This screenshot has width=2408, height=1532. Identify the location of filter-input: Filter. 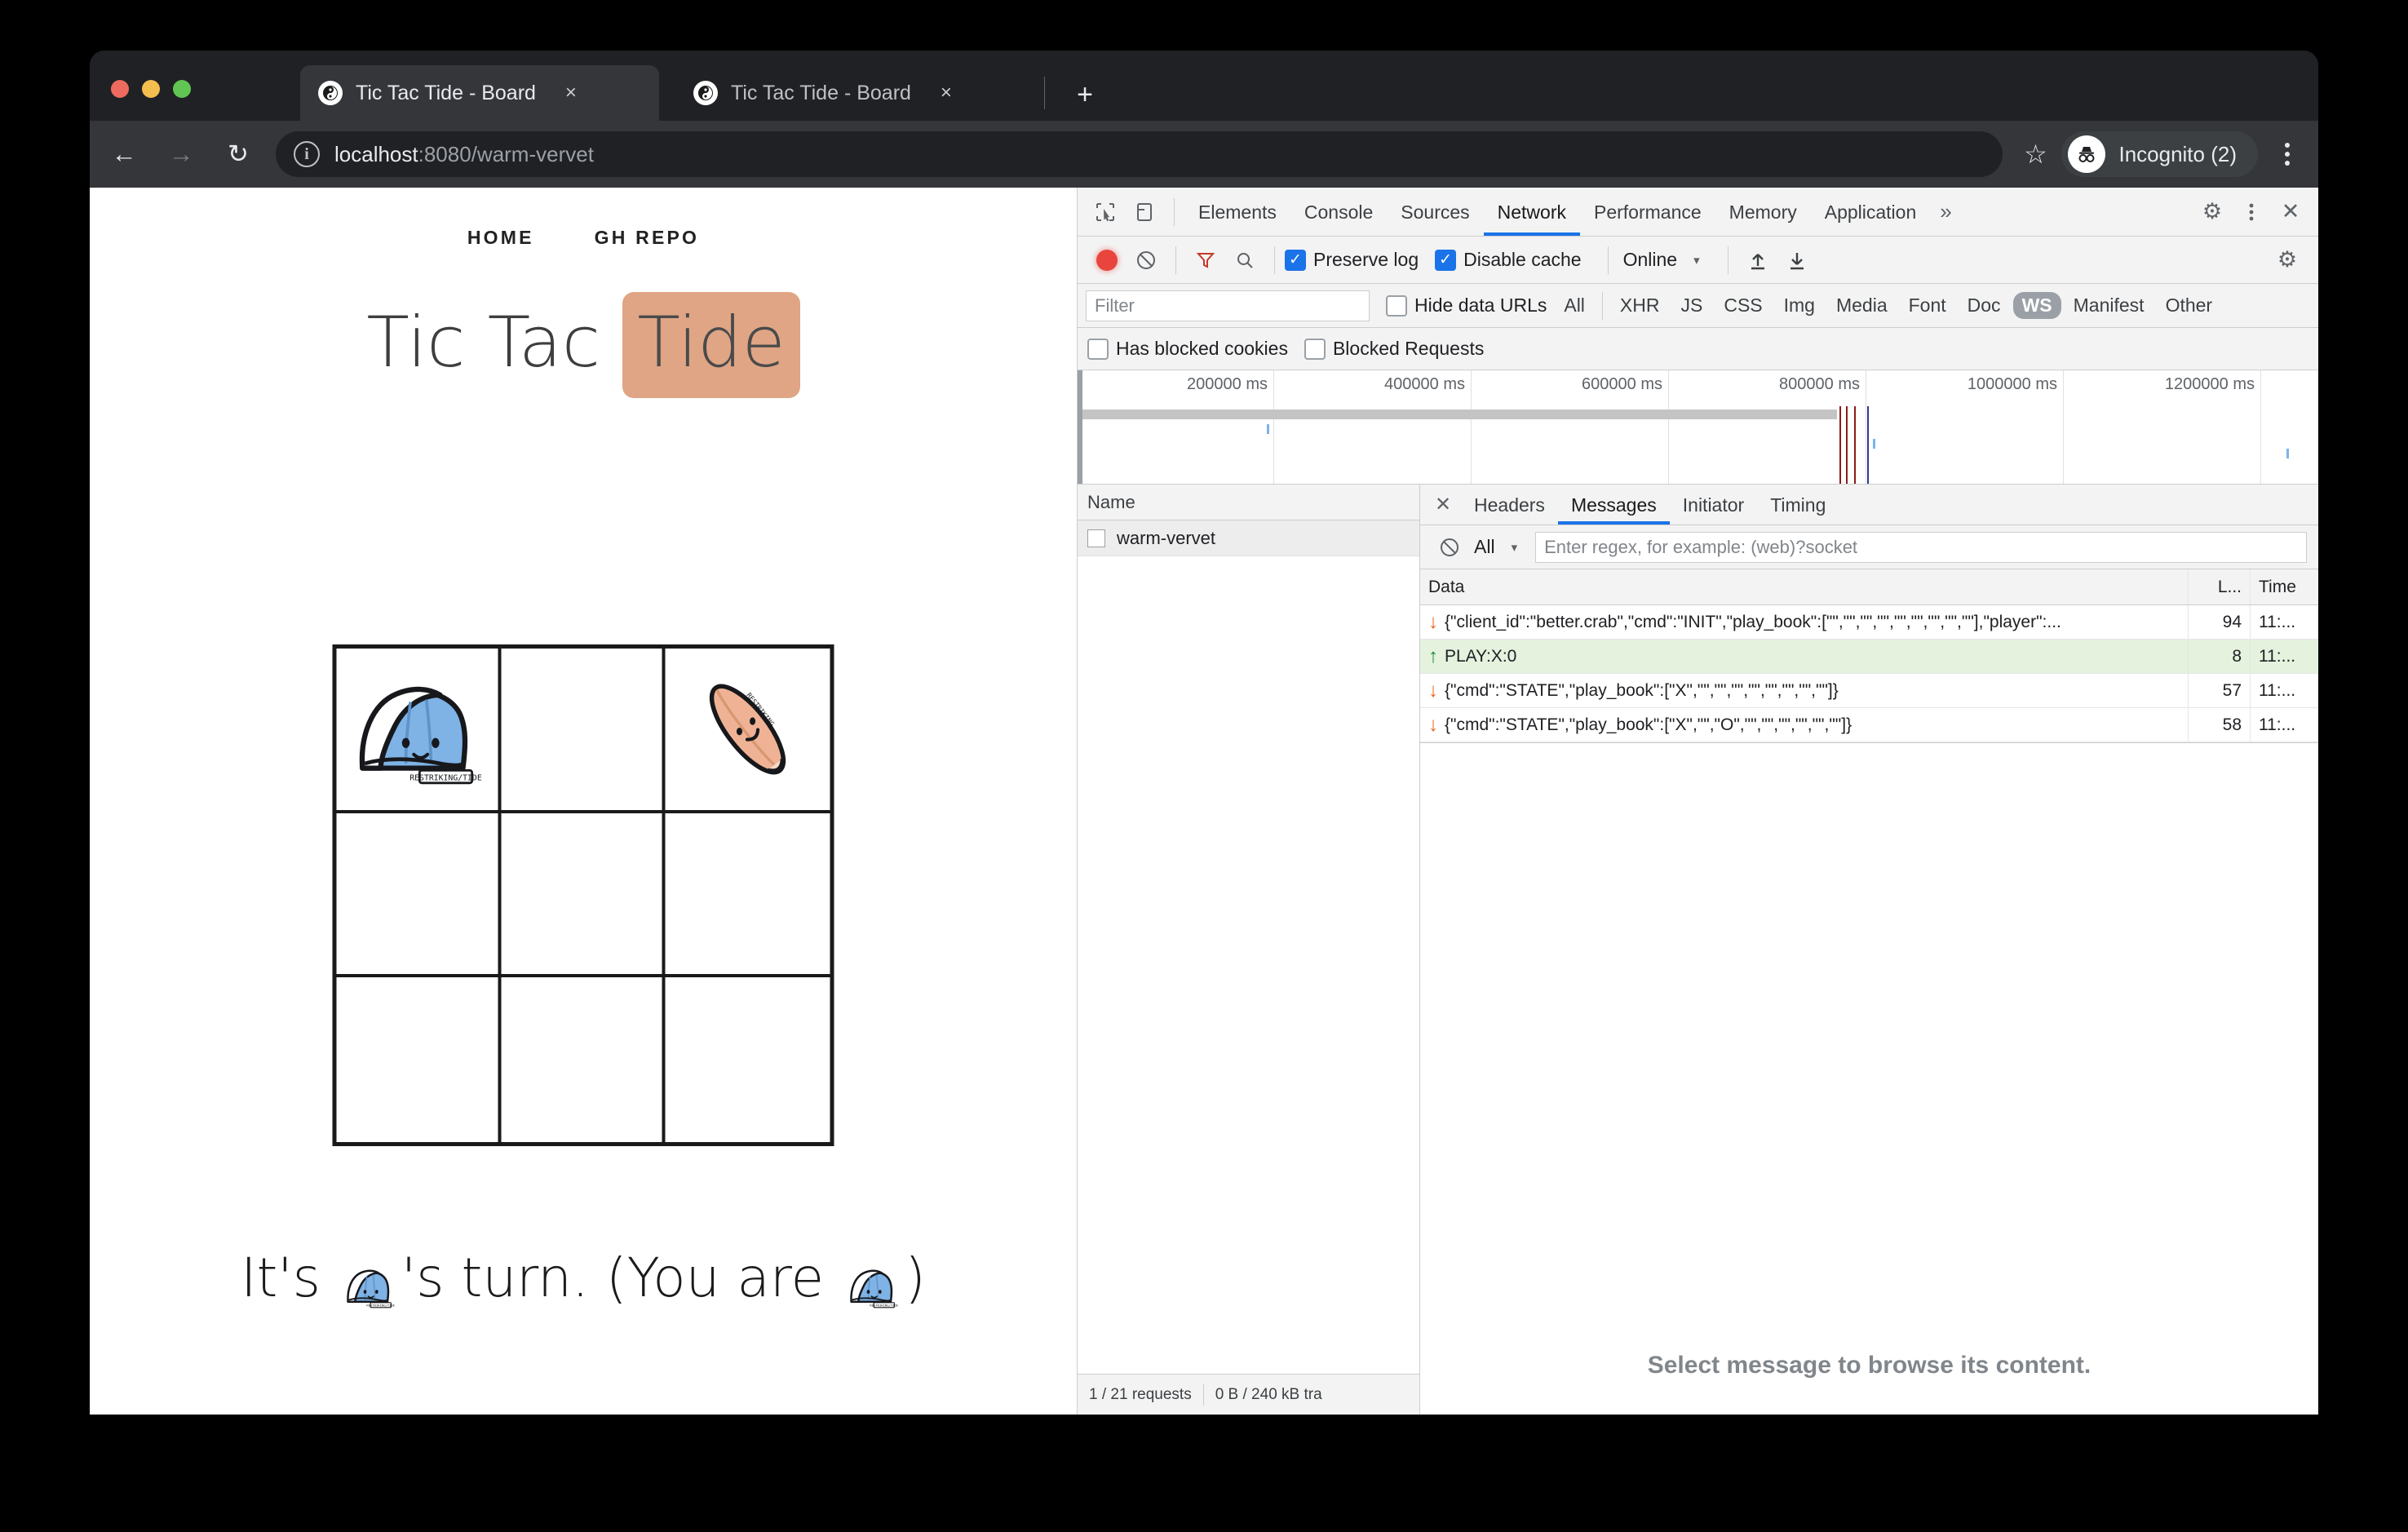
(1228, 305).